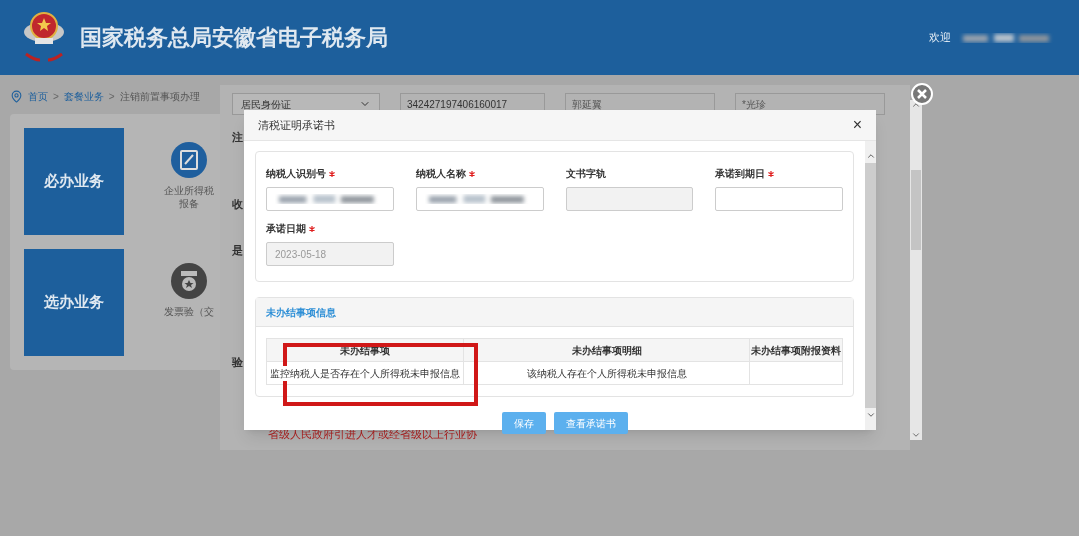 This screenshot has height=536, width=1079. I want to click on dialog-title: 清税证明承诺书, so click(296, 125).